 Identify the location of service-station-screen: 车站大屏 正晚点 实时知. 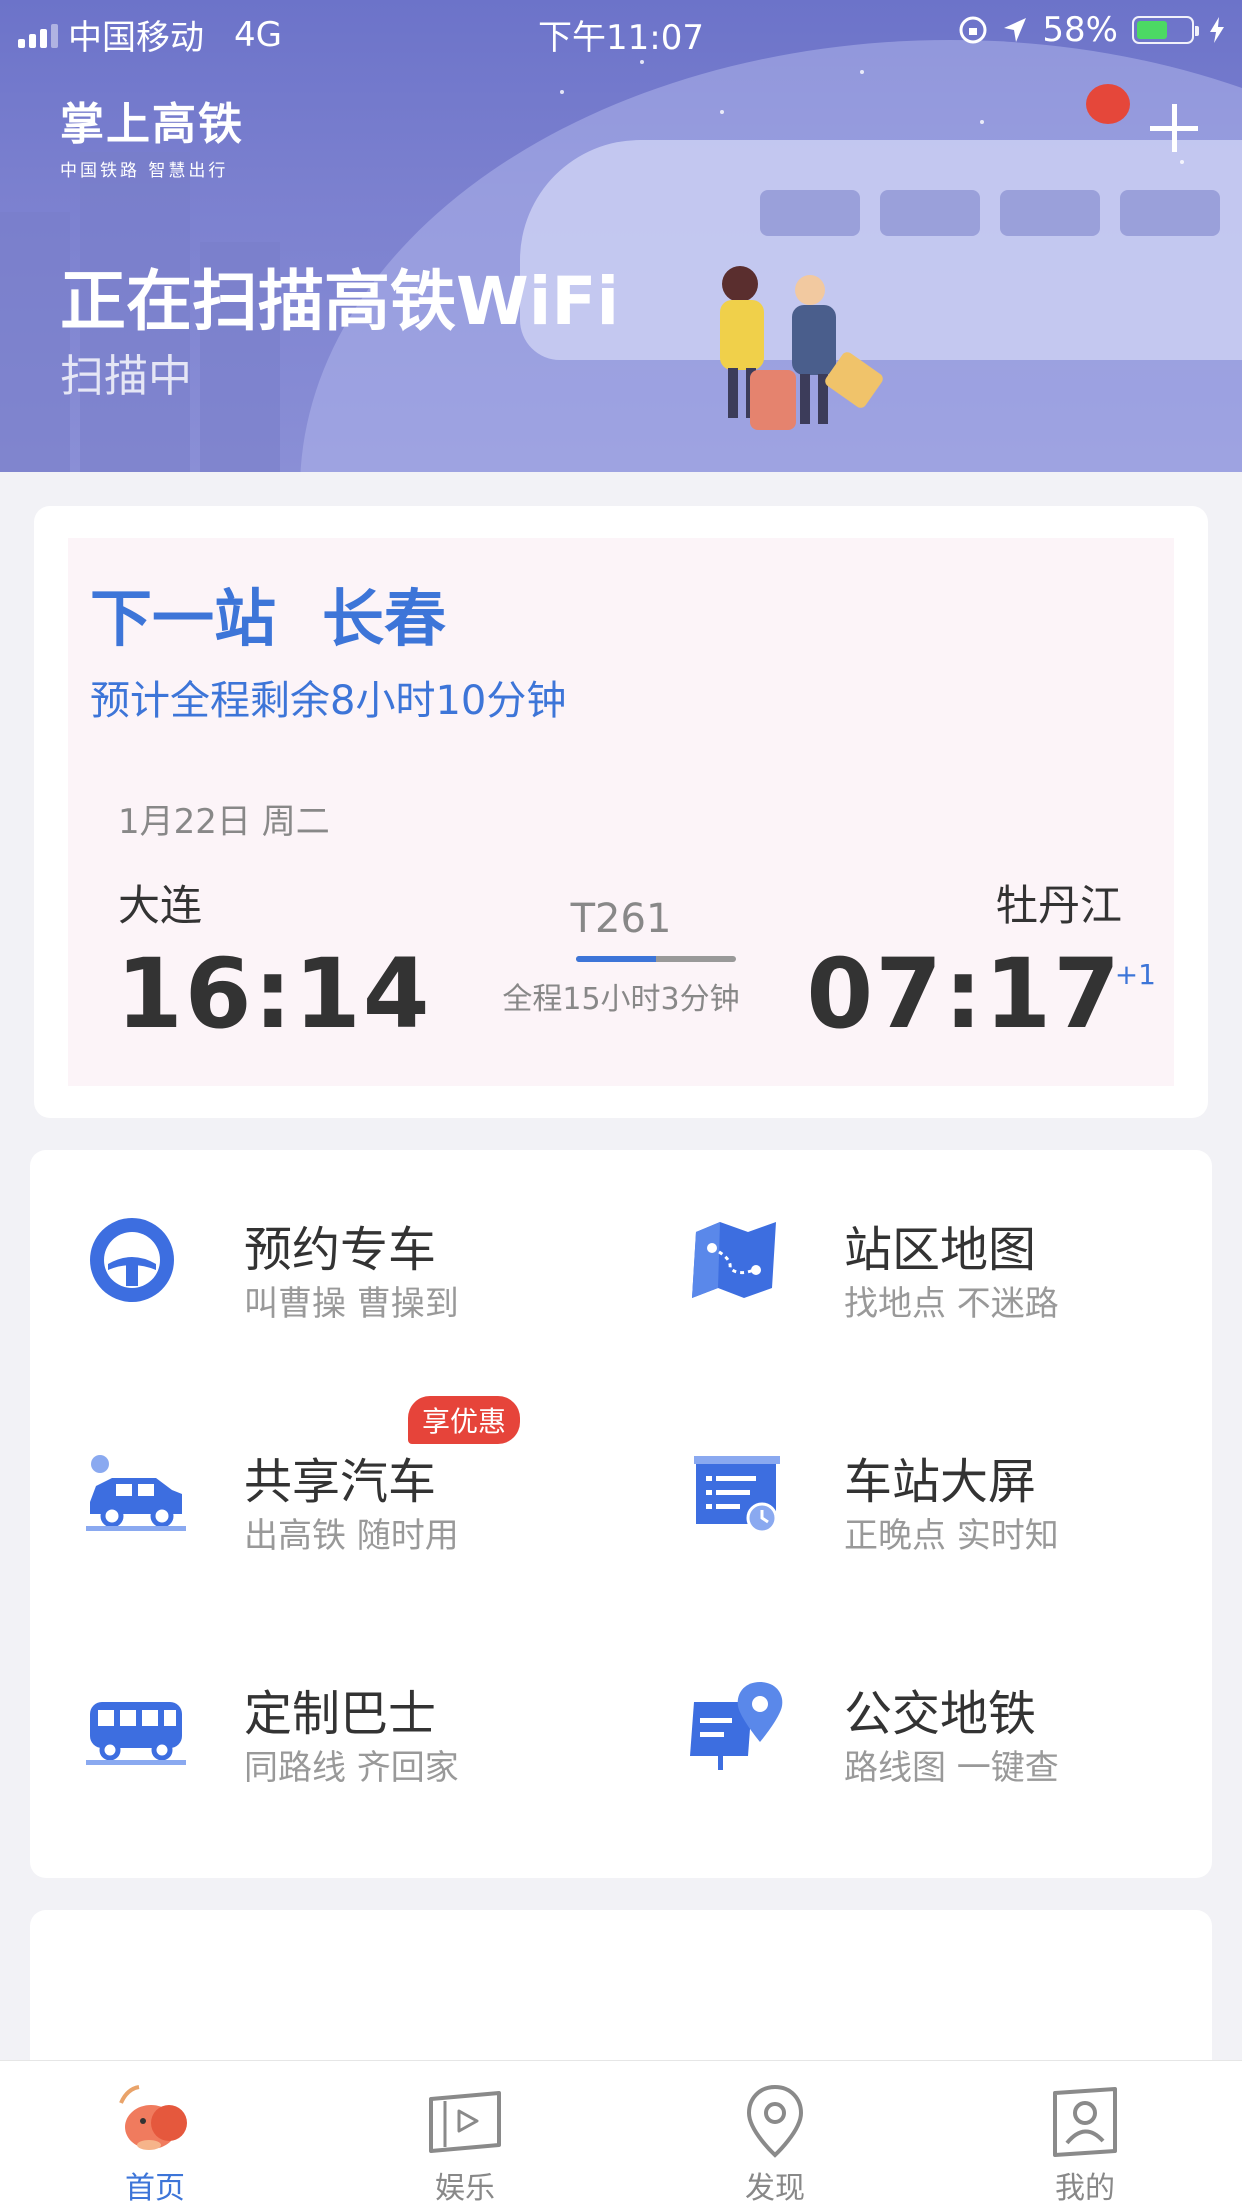
(910, 1492).